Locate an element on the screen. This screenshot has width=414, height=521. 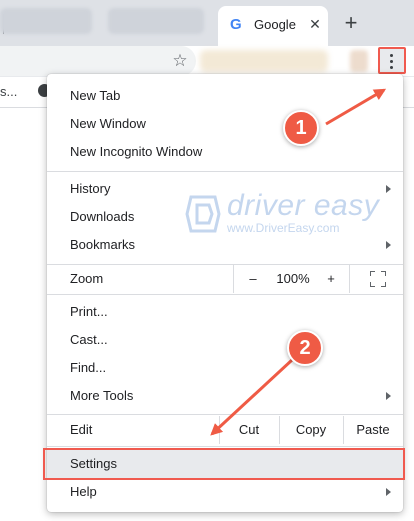
fullscreen-icon is located at coordinates (378, 279).